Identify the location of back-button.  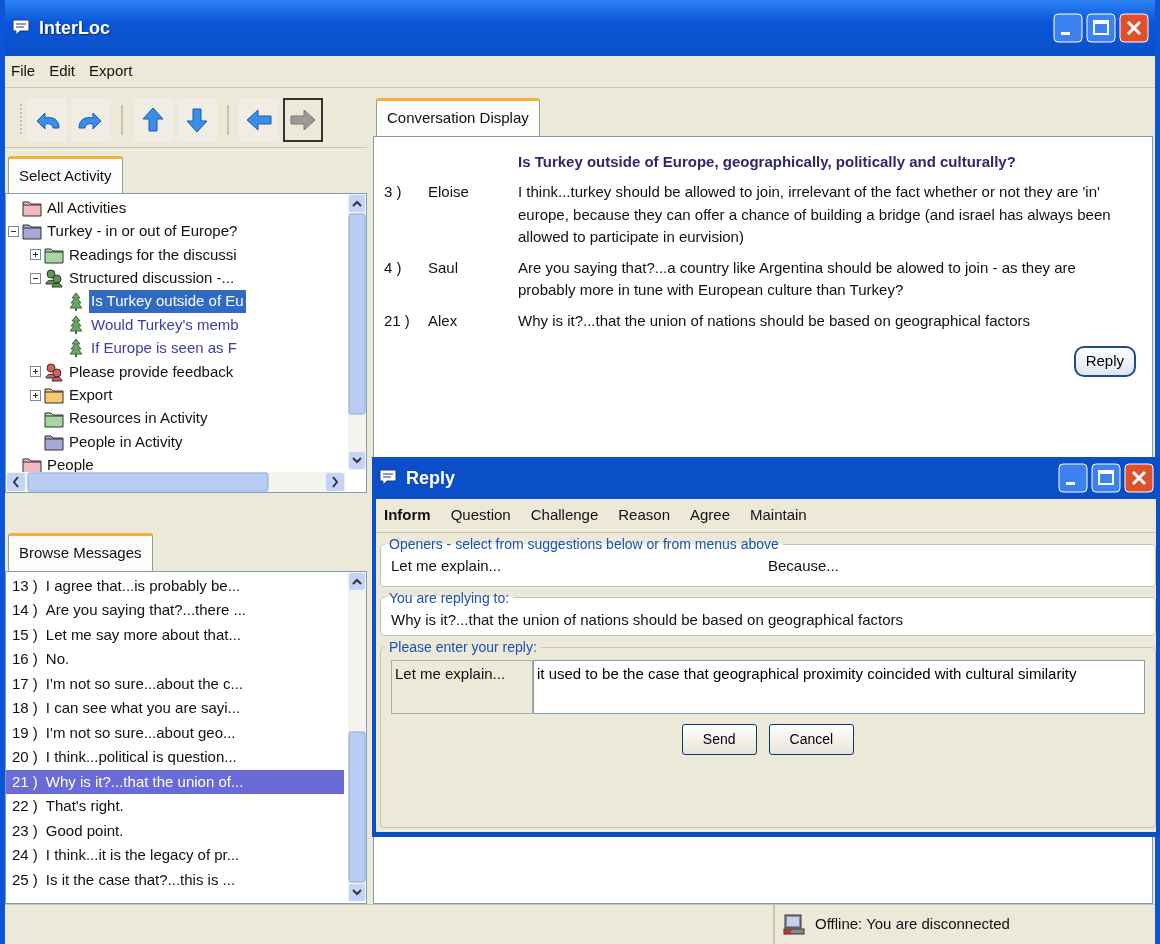
(259, 120).